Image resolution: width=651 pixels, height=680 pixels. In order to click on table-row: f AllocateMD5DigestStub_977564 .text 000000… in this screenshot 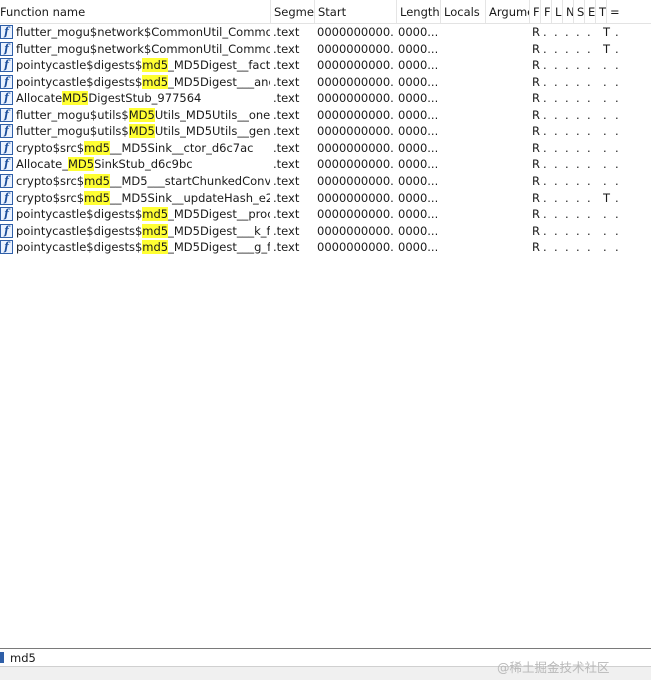, I will do `click(325, 98)`.